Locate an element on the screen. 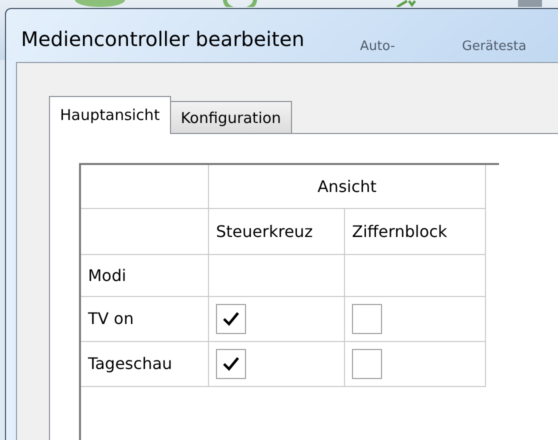 This screenshot has height=440, width=558. toolbar-label: Gerätesta is located at coordinates (494, 47).